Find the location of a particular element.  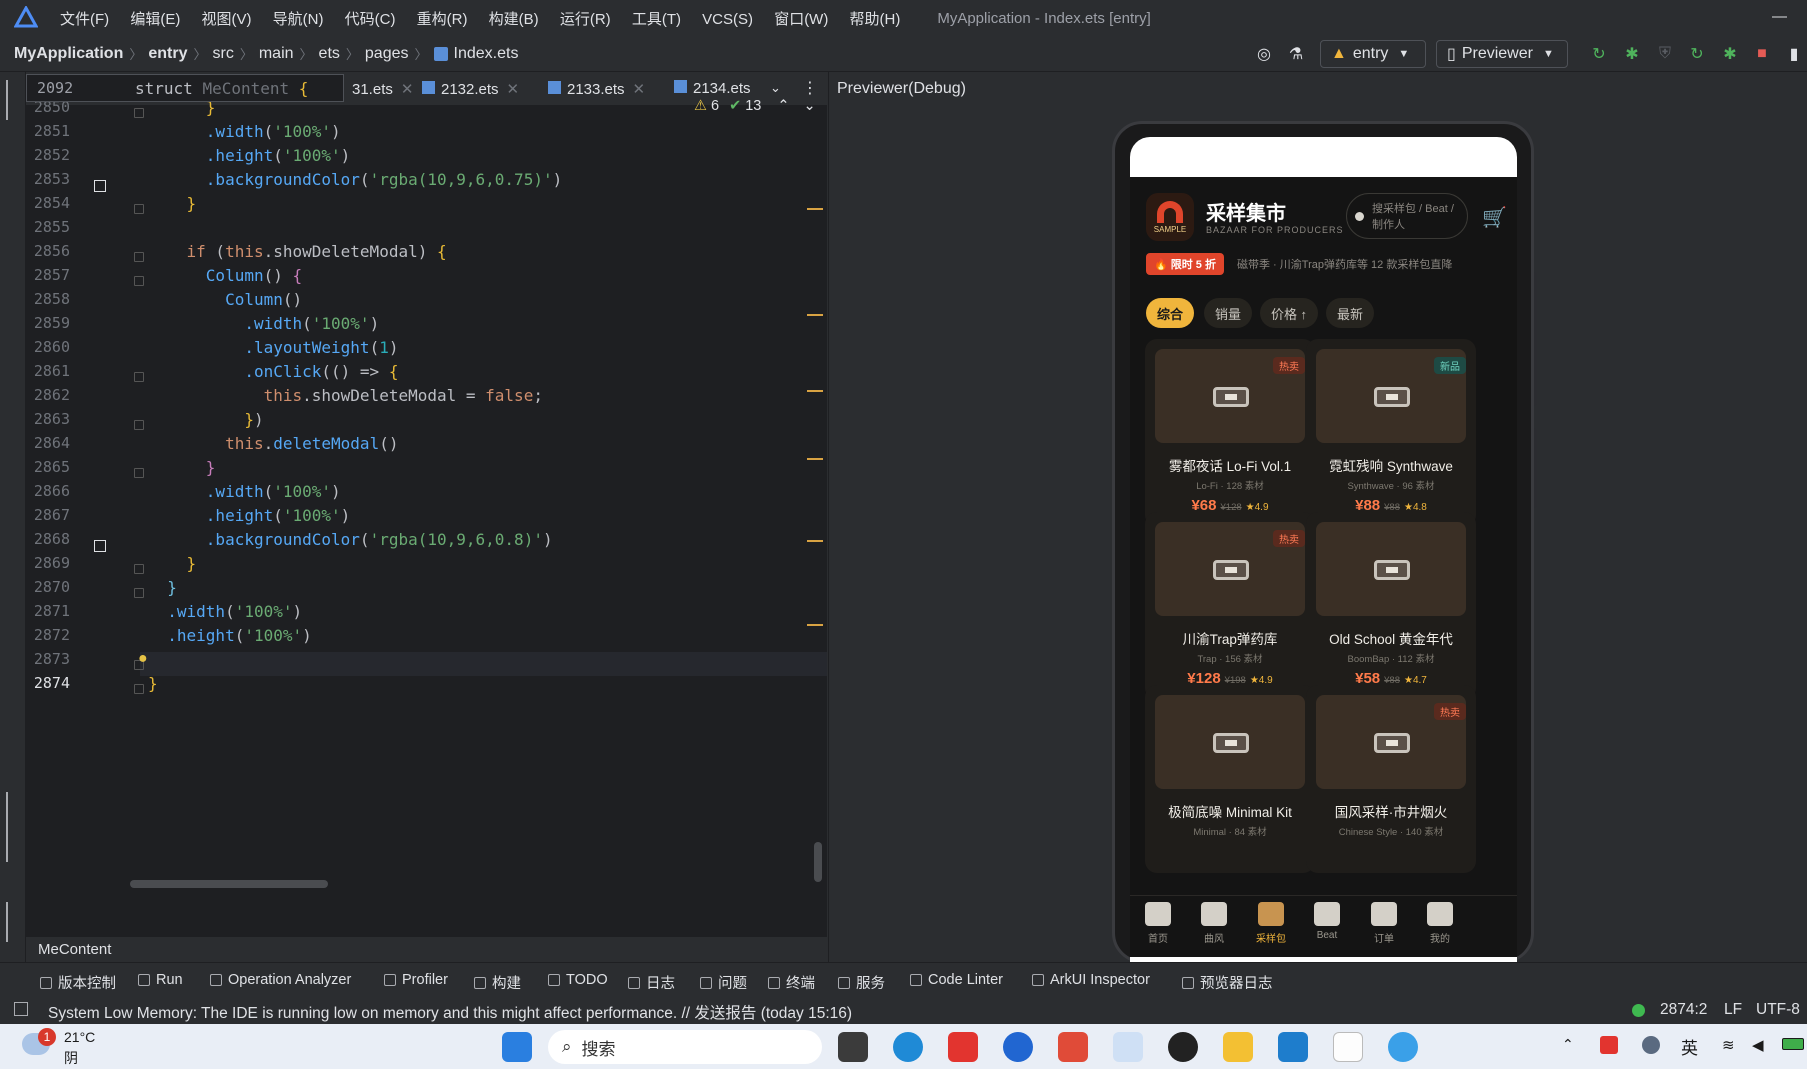

menu-edit: 编辑(E) is located at coordinates (155, 19).